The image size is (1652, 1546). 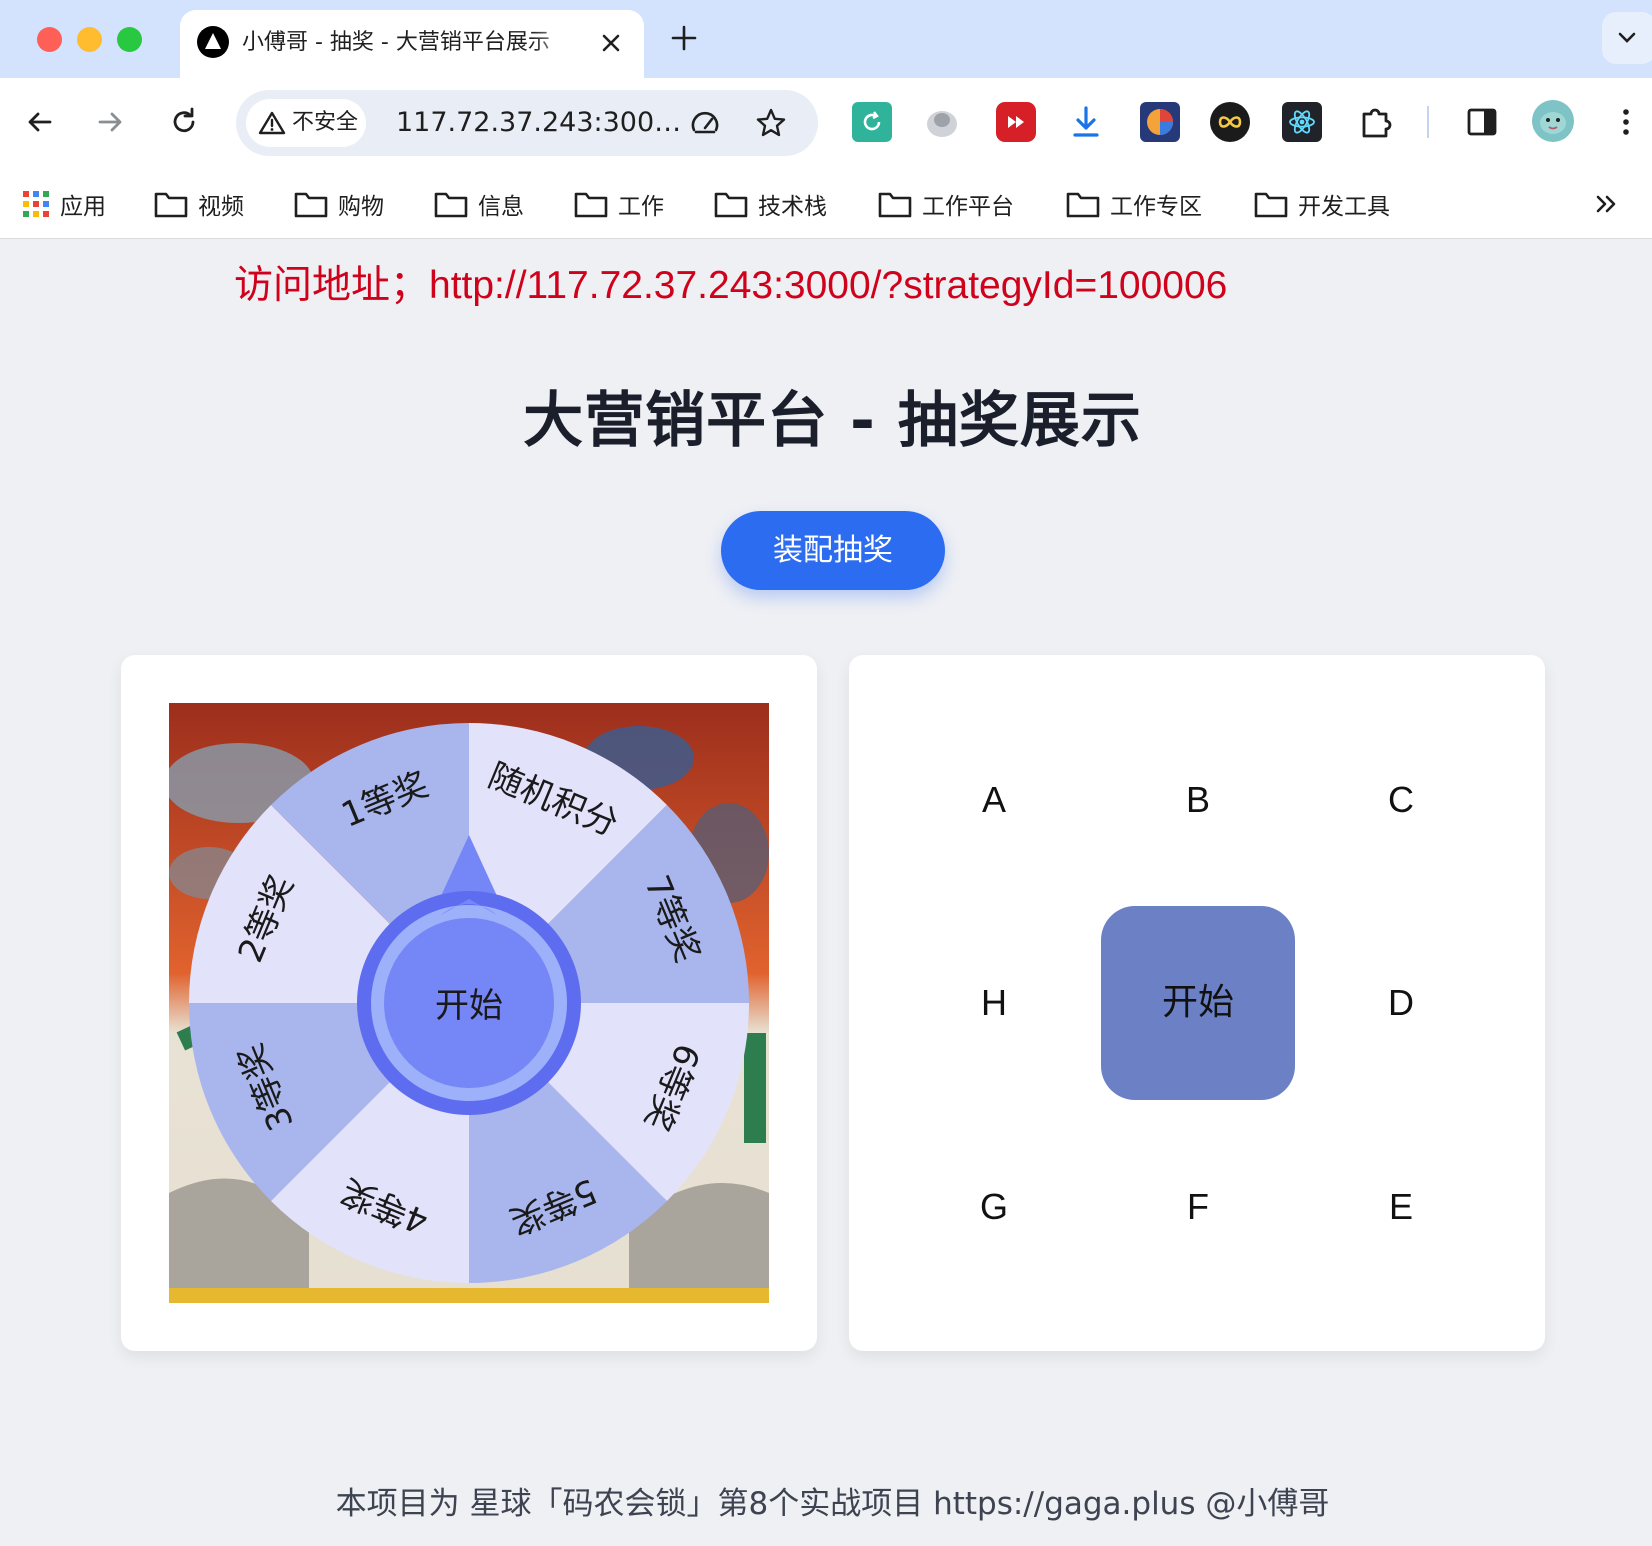 I want to click on active-tab: 小傅哥 - 抽奖 - 大营销平台展示, so click(x=412, y=44).